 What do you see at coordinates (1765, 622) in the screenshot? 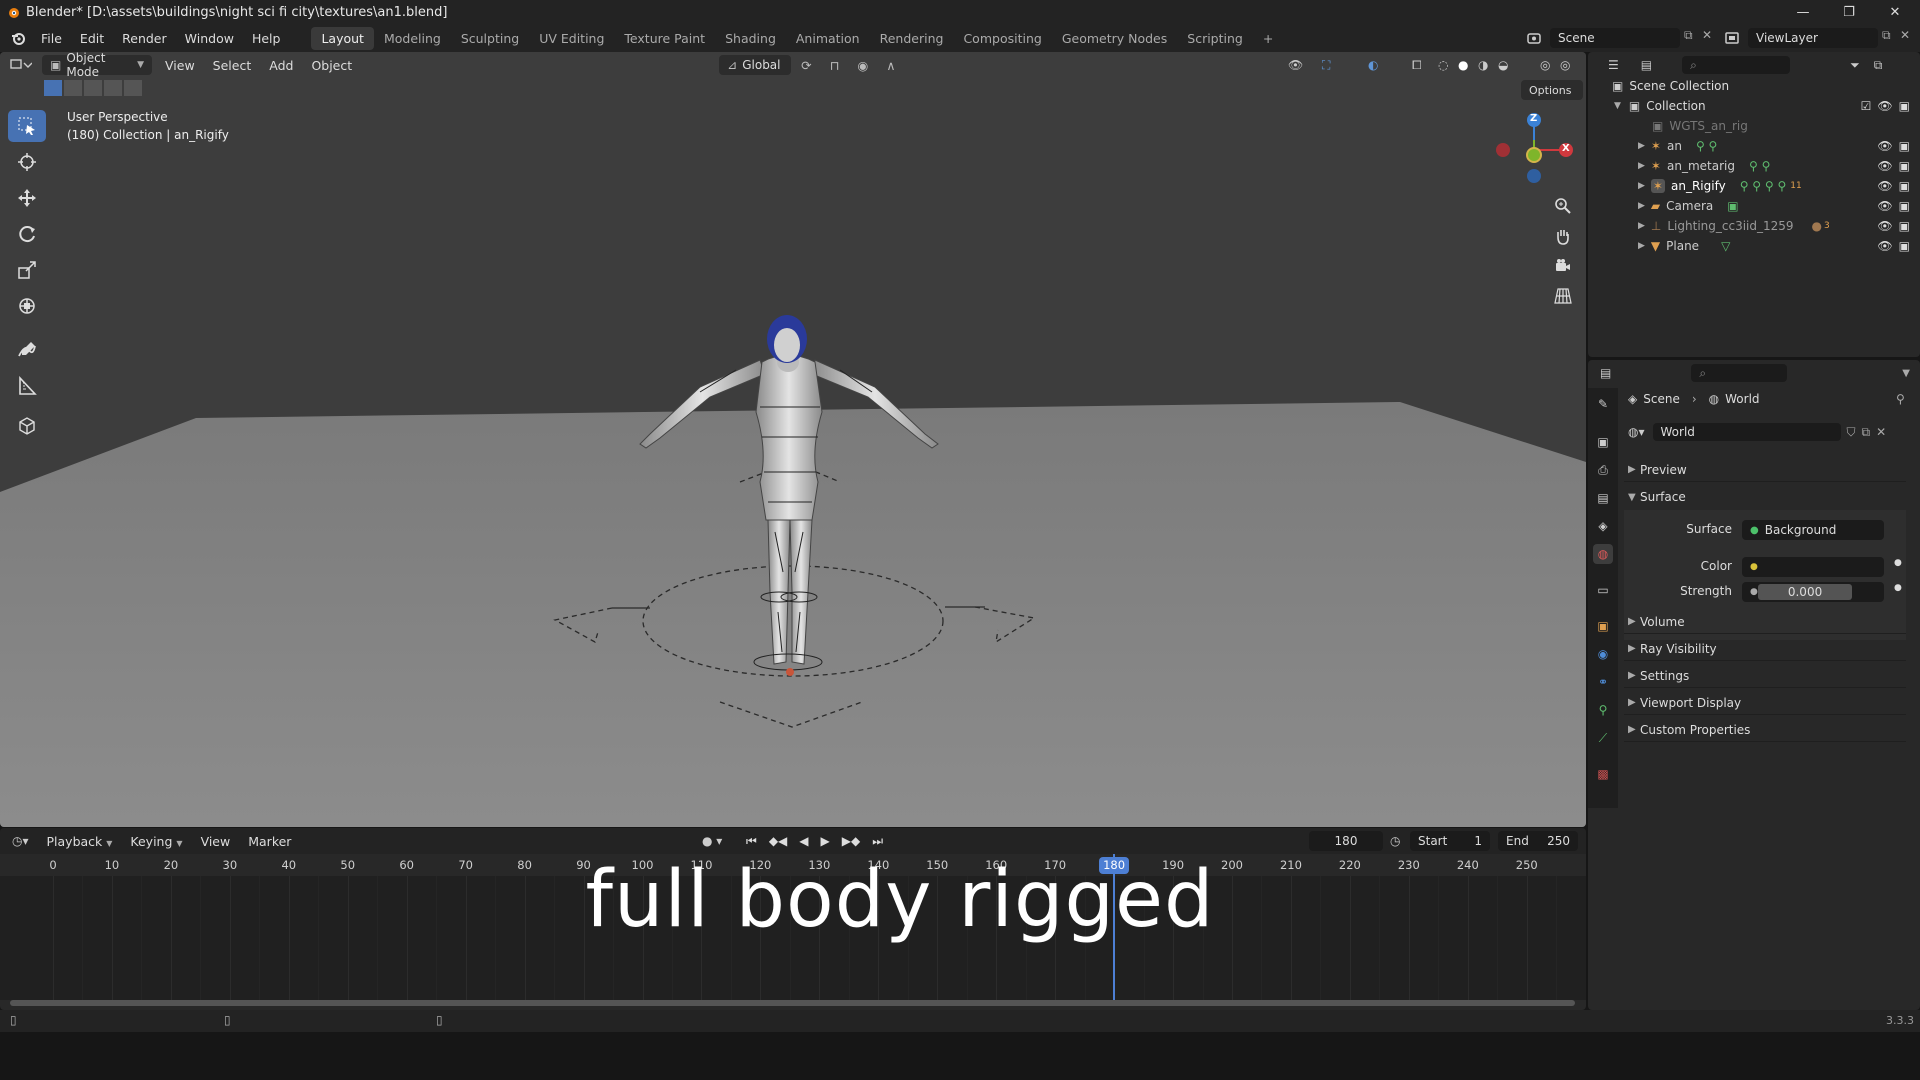
I see `panel-volume: ▶ Volume` at bounding box center [1765, 622].